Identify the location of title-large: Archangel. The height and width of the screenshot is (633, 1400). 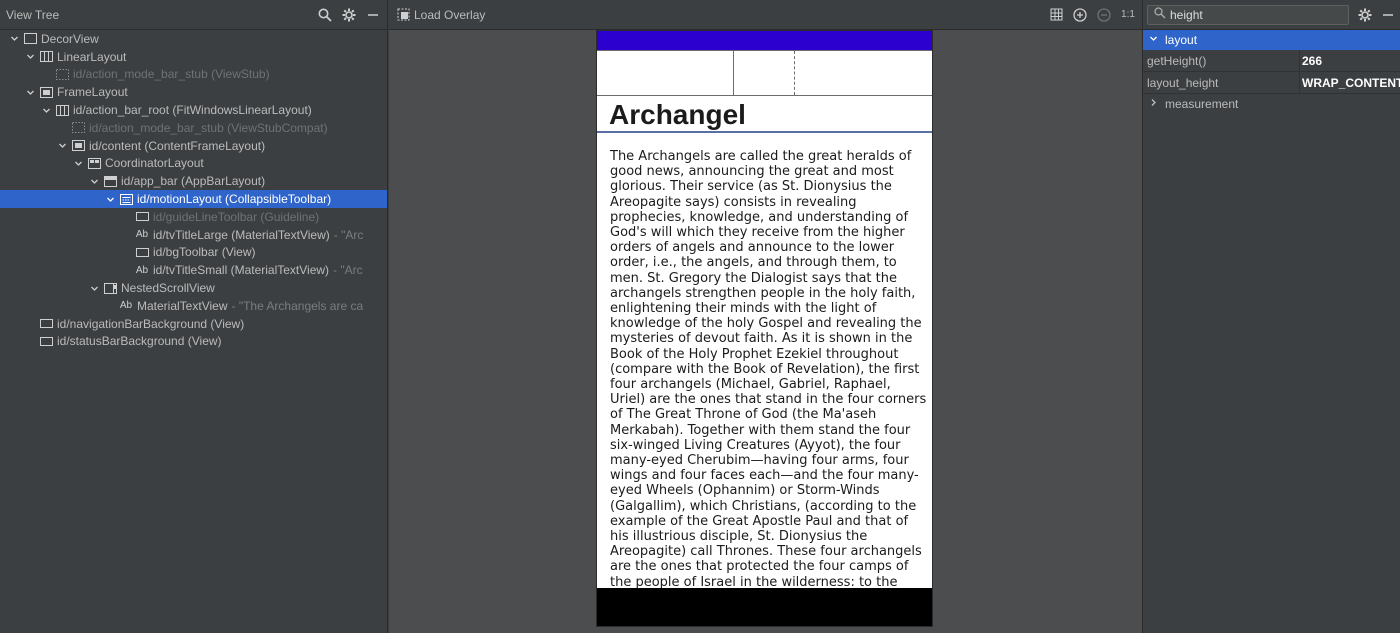
(677, 114).